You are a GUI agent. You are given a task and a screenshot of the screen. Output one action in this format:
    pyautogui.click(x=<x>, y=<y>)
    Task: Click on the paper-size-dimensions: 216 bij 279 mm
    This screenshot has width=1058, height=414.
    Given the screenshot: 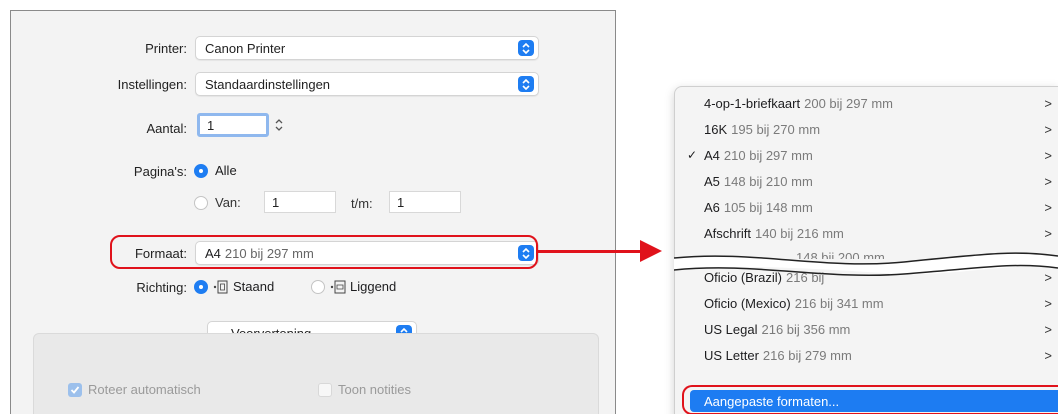 What is the action you would take?
    pyautogui.click(x=807, y=355)
    